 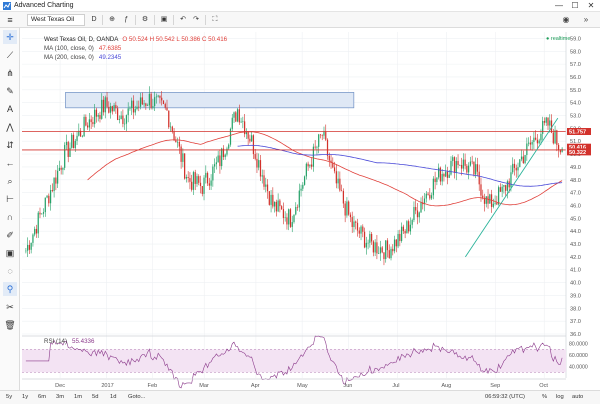 What do you see at coordinates (10, 20) in the screenshot?
I see `menu-icon: ≡` at bounding box center [10, 20].